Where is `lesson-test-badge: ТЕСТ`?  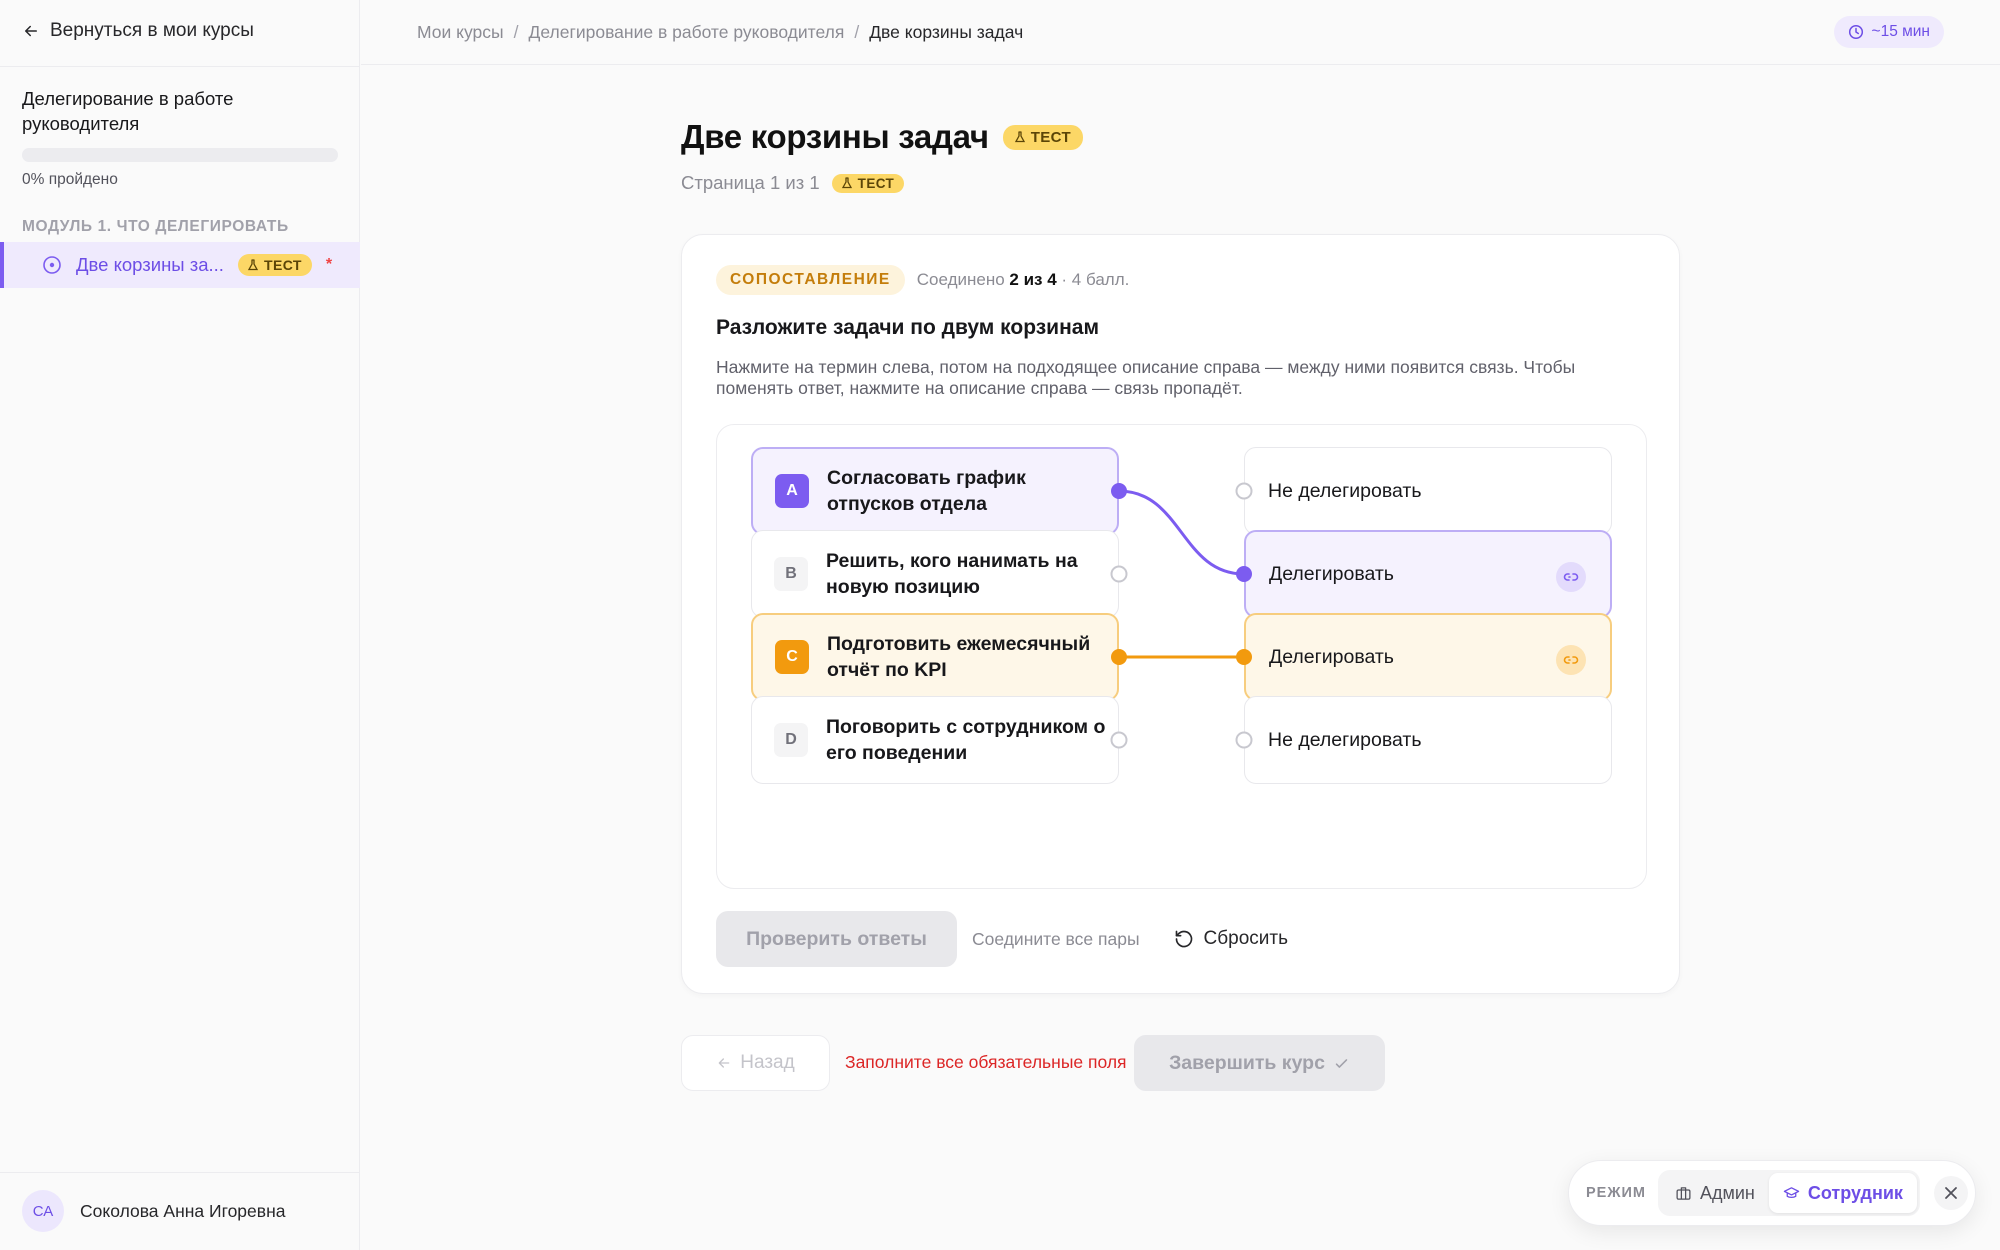
lesson-test-badge: ТЕСТ is located at coordinates (275, 265).